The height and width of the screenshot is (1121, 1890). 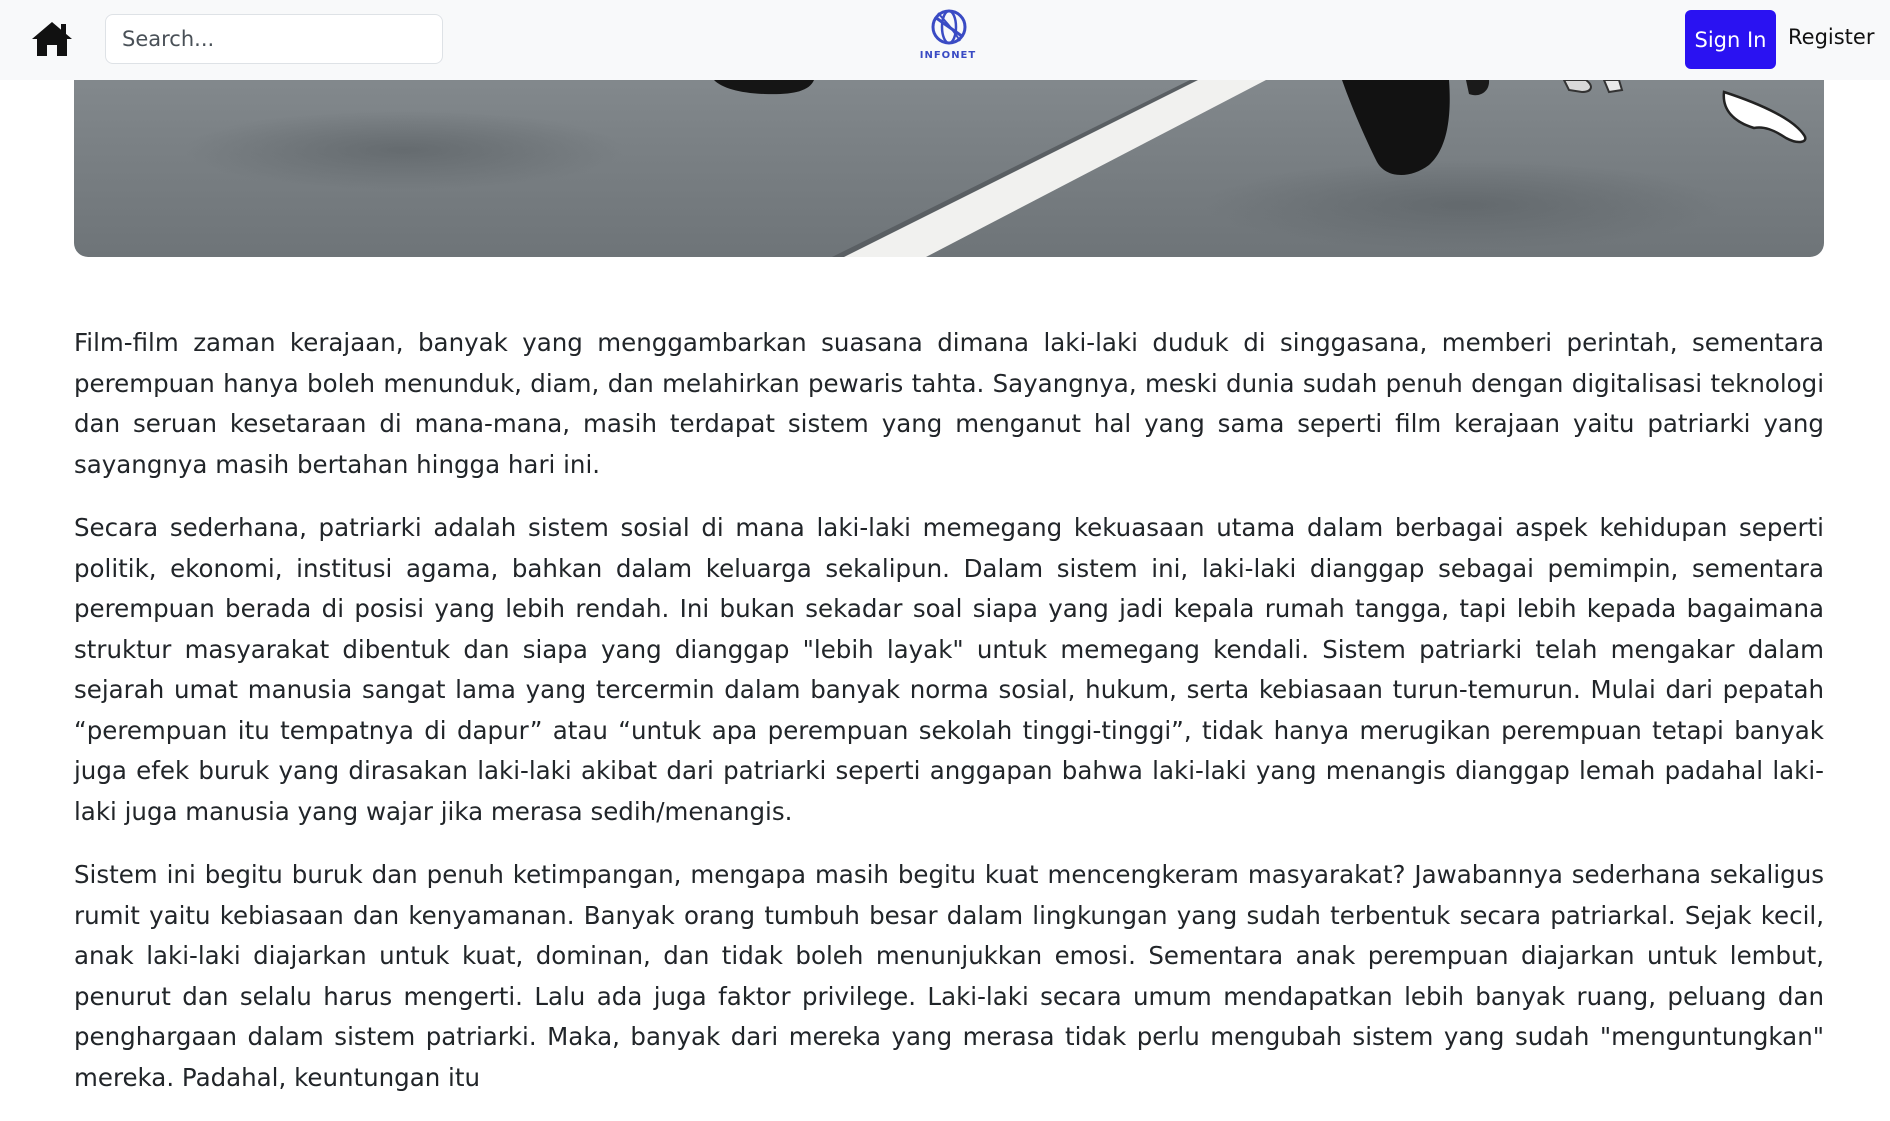 I want to click on globe-logo-icon, so click(x=949, y=27).